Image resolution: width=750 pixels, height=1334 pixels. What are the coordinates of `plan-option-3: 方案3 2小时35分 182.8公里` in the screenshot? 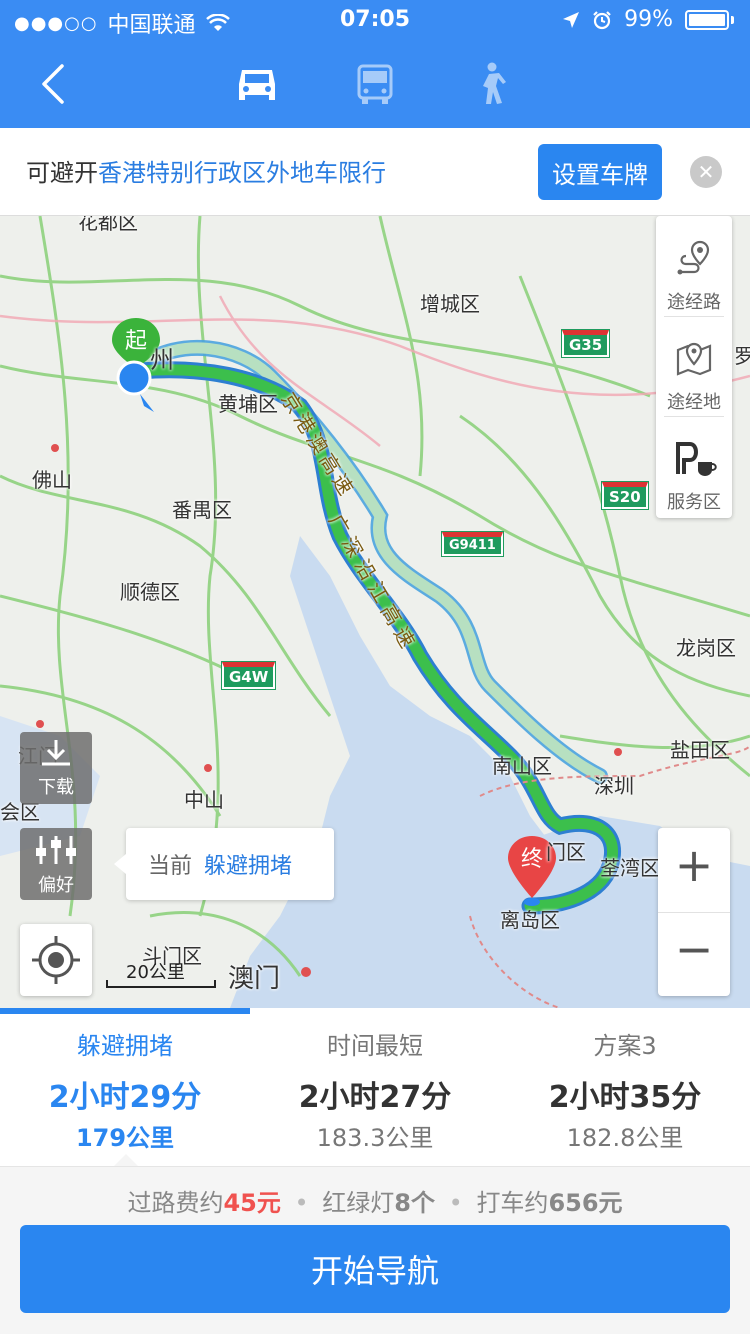 It's located at (625, 1087).